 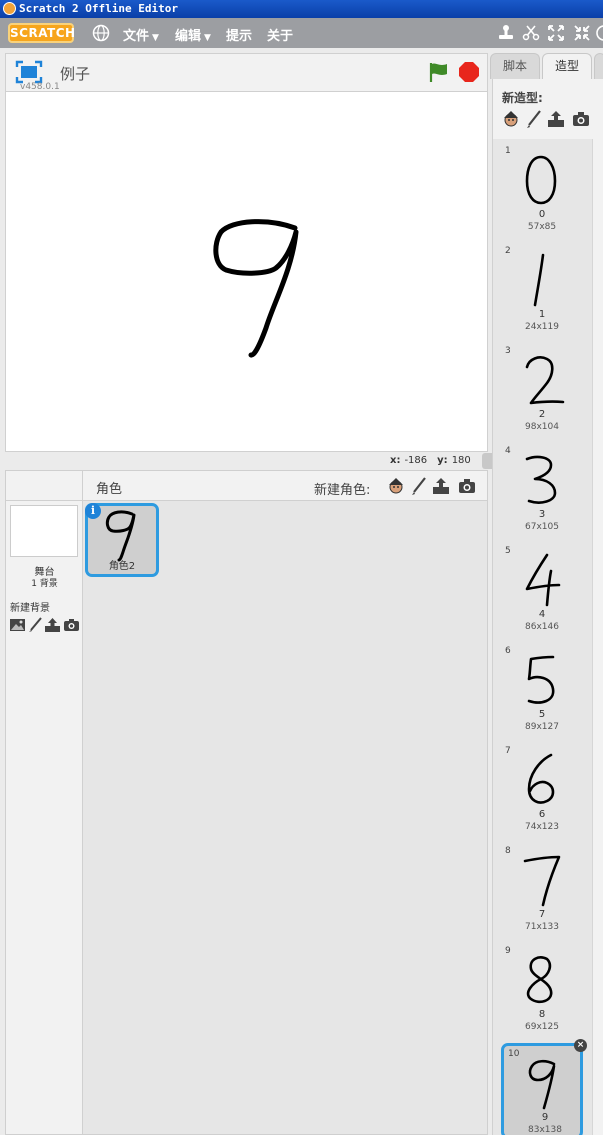 What do you see at coordinates (598, 66) in the screenshot?
I see `tab-sounds` at bounding box center [598, 66].